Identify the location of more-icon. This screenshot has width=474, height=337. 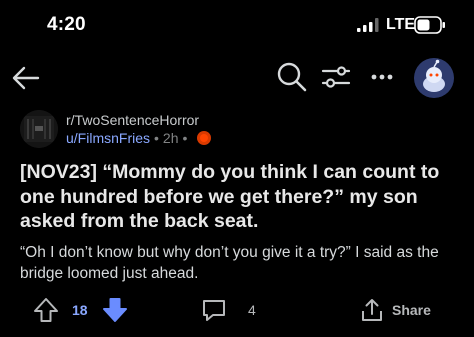
(382, 77).